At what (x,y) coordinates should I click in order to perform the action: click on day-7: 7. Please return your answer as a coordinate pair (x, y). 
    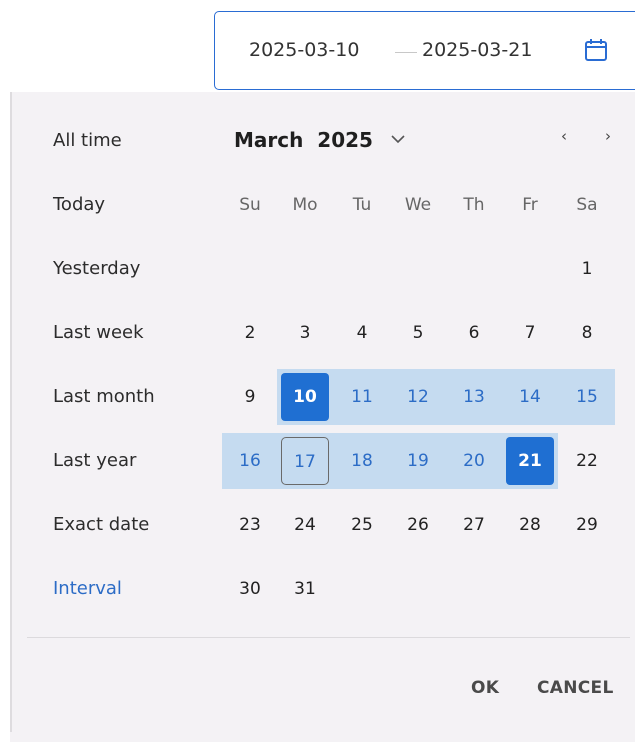
    Looking at the image, I should click on (530, 333).